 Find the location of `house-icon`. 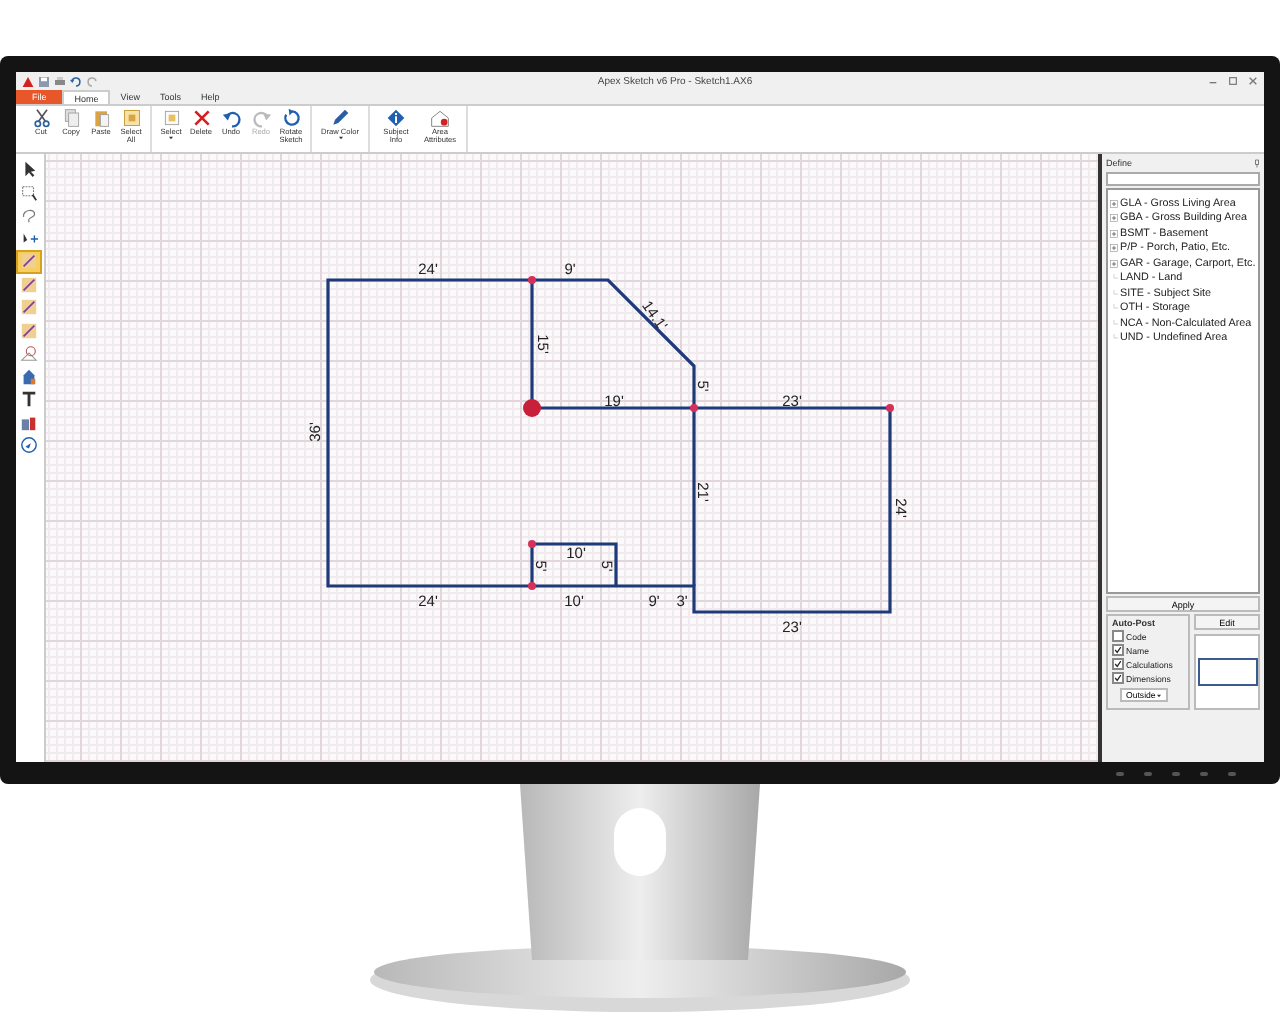

house-icon is located at coordinates (29, 376).